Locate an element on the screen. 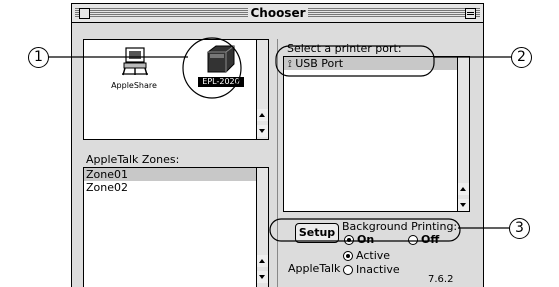  callout-2: 2 is located at coordinates (521, 57).